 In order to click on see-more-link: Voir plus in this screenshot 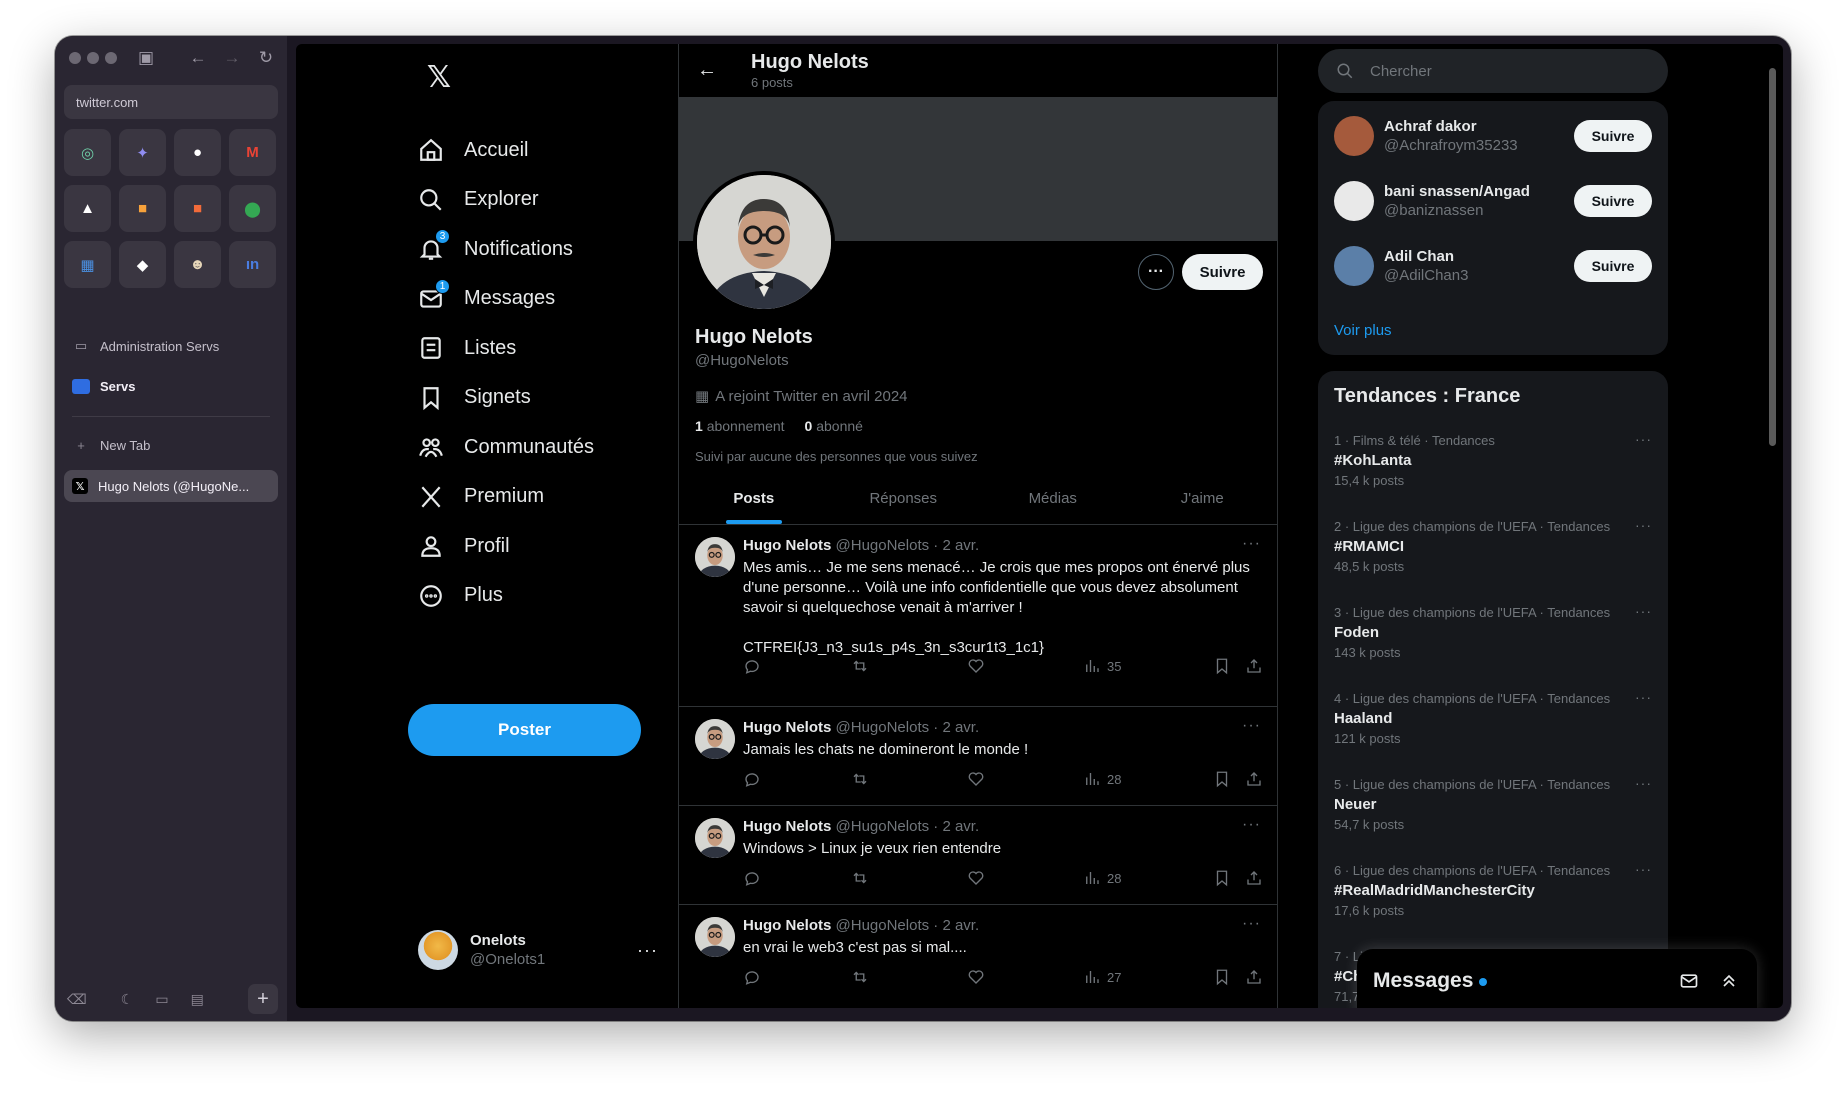, I will do `click(1363, 330)`.